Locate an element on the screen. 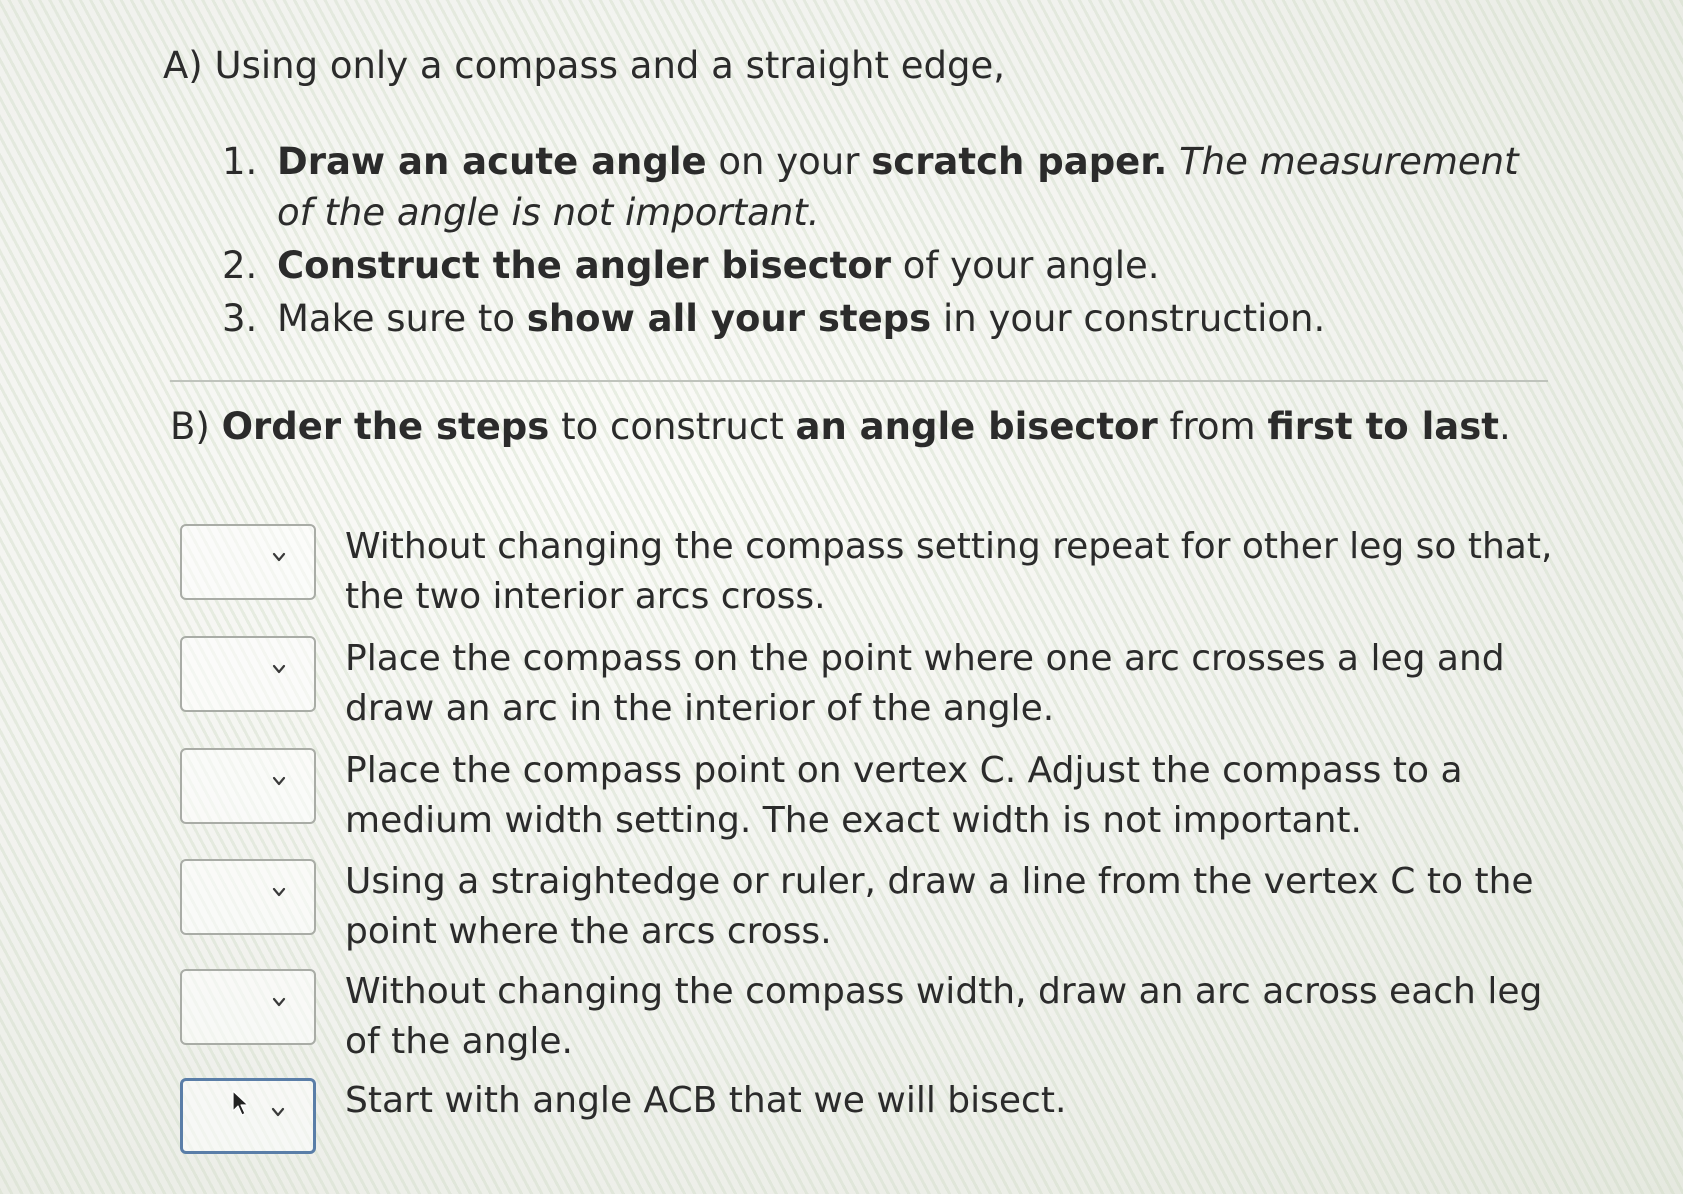 This screenshot has width=1683, height=1194. part-b-bold: an angle bisector is located at coordinates (976, 426).